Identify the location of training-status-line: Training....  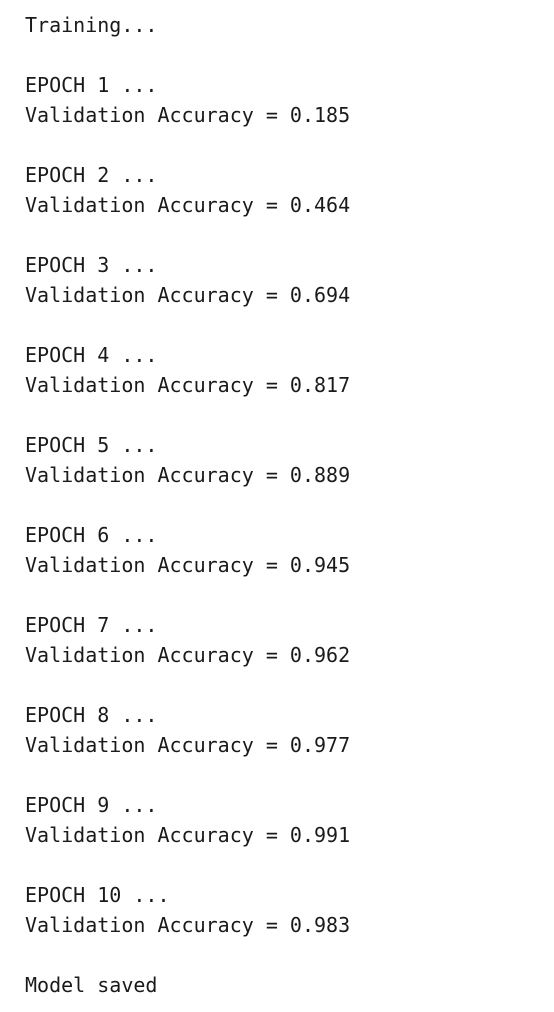
(91, 25).